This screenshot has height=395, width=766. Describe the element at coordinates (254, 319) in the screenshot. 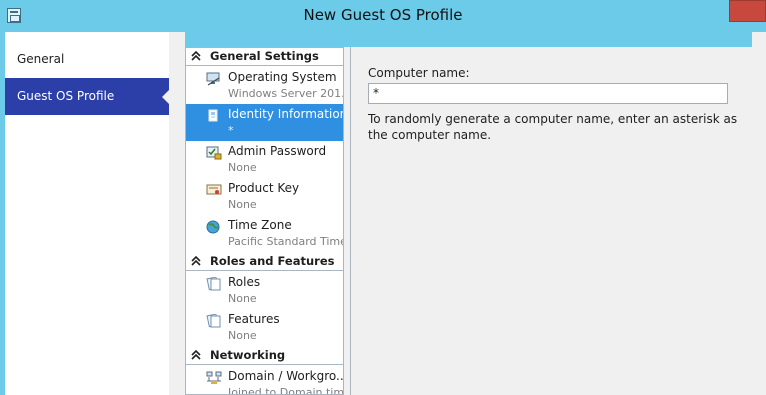

I see `item-name: Features` at that location.